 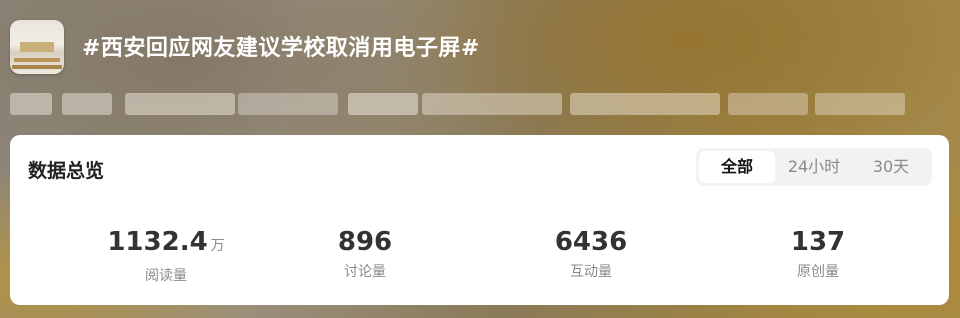 What do you see at coordinates (460, 104) in the screenshot?
I see `blurred-description` at bounding box center [460, 104].